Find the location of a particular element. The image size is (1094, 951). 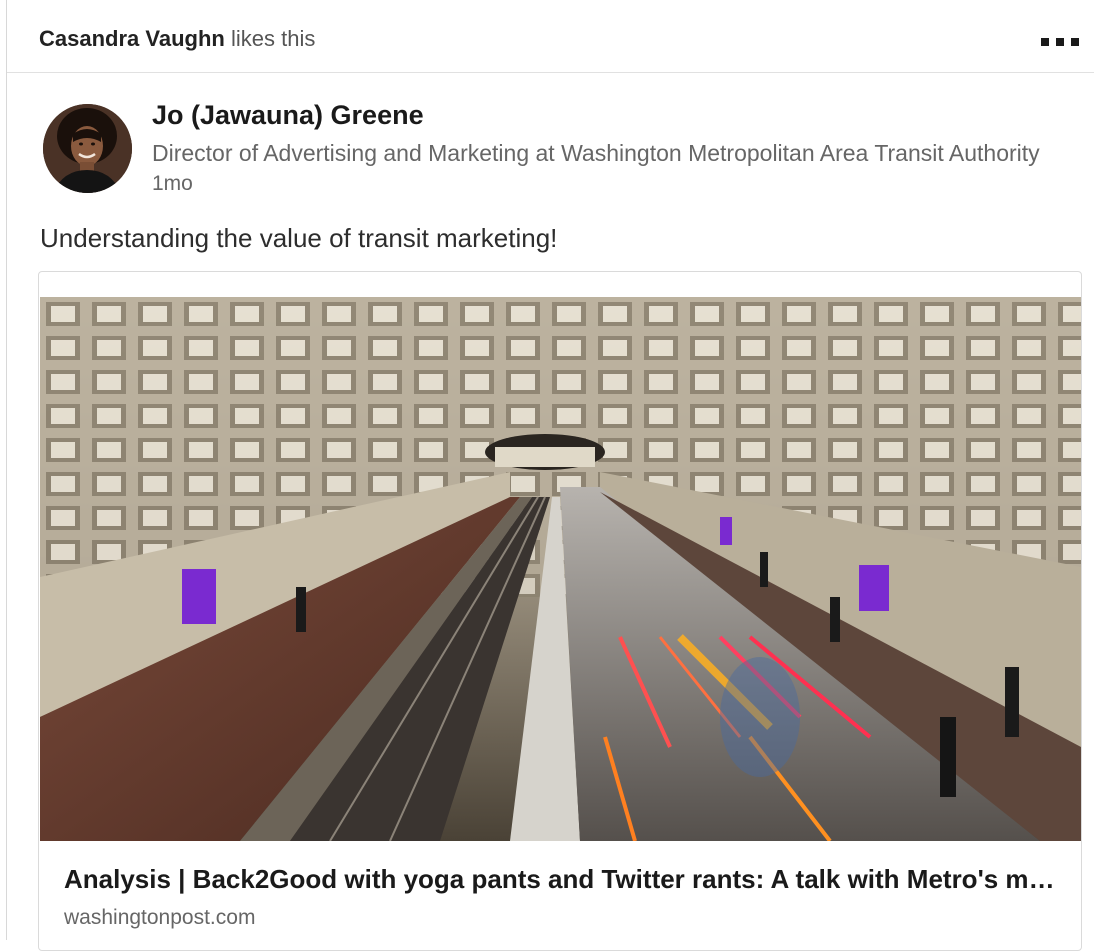

activity-header: Casandra Vaughn likes this is located at coordinates (550, 36).